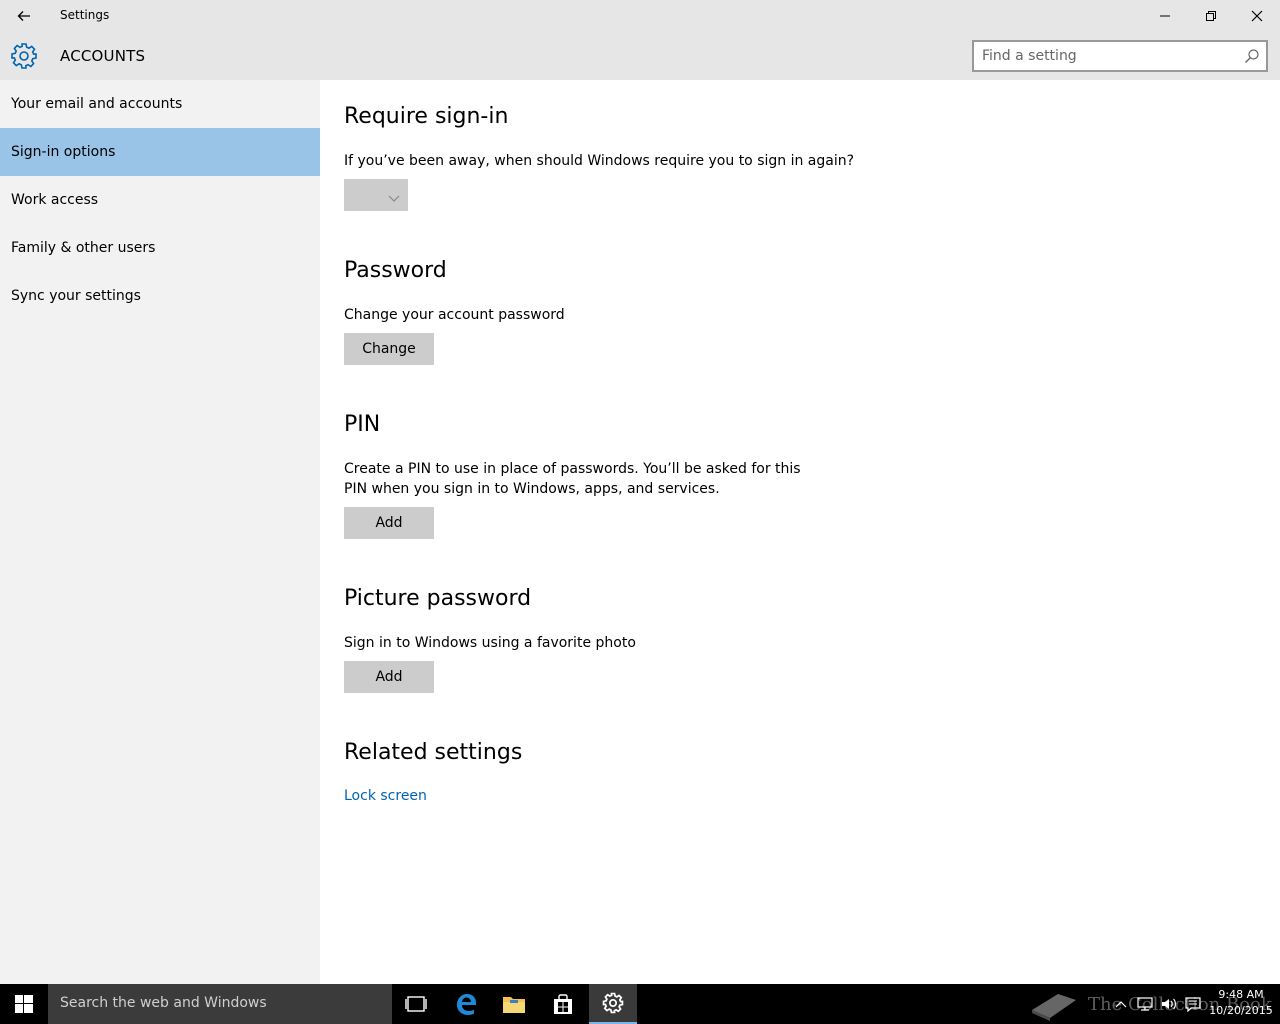 The width and height of the screenshot is (1280, 1024). I want to click on search-box, so click(1120, 56).